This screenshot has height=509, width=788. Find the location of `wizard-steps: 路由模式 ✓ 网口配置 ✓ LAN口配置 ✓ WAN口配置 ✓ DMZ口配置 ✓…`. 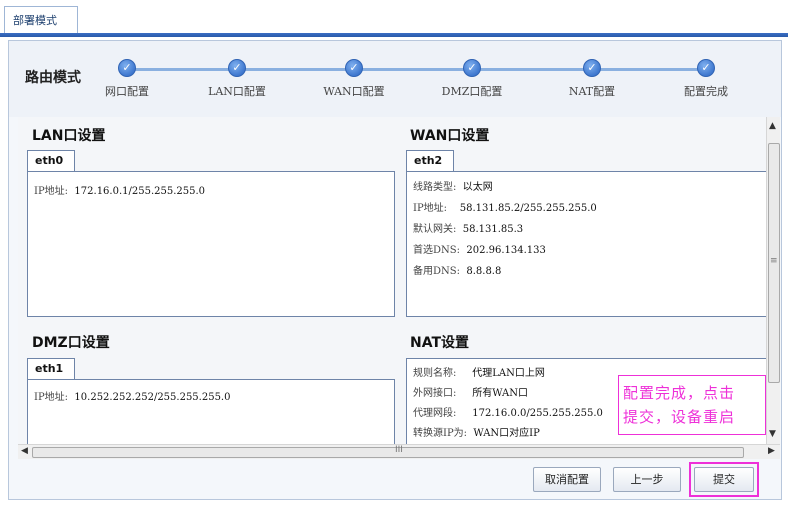

wizard-steps: 路由模式 ✓ 网口配置 ✓ LAN口配置 ✓ WAN口配置 ✓ DMZ口配置 ✓… is located at coordinates (395, 79).